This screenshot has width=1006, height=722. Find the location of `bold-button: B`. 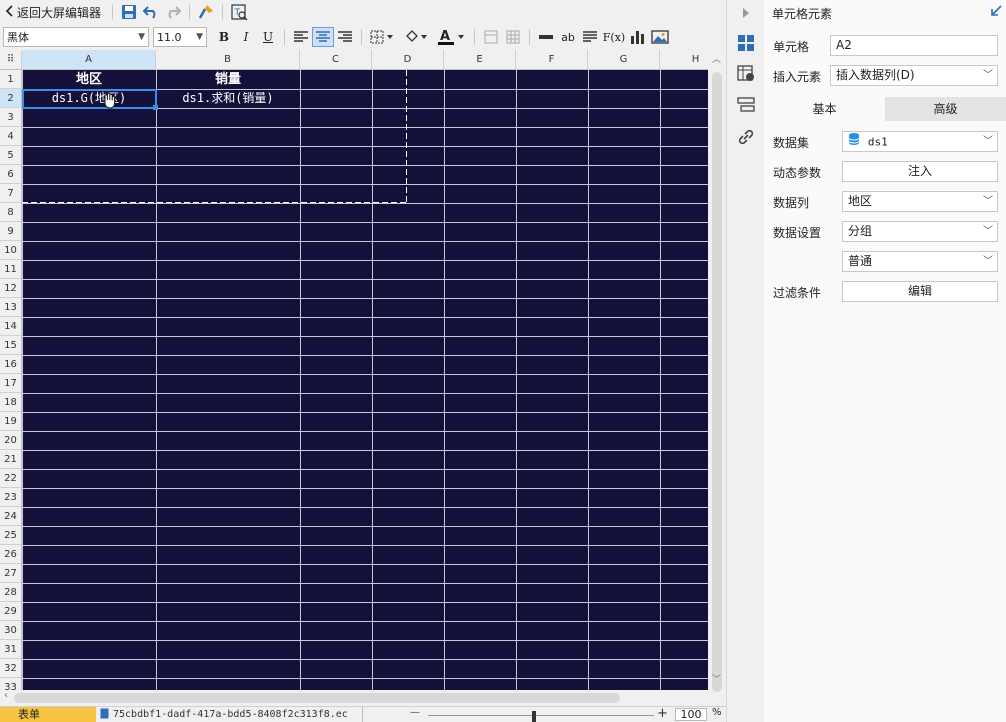

bold-button: B is located at coordinates (224, 37).